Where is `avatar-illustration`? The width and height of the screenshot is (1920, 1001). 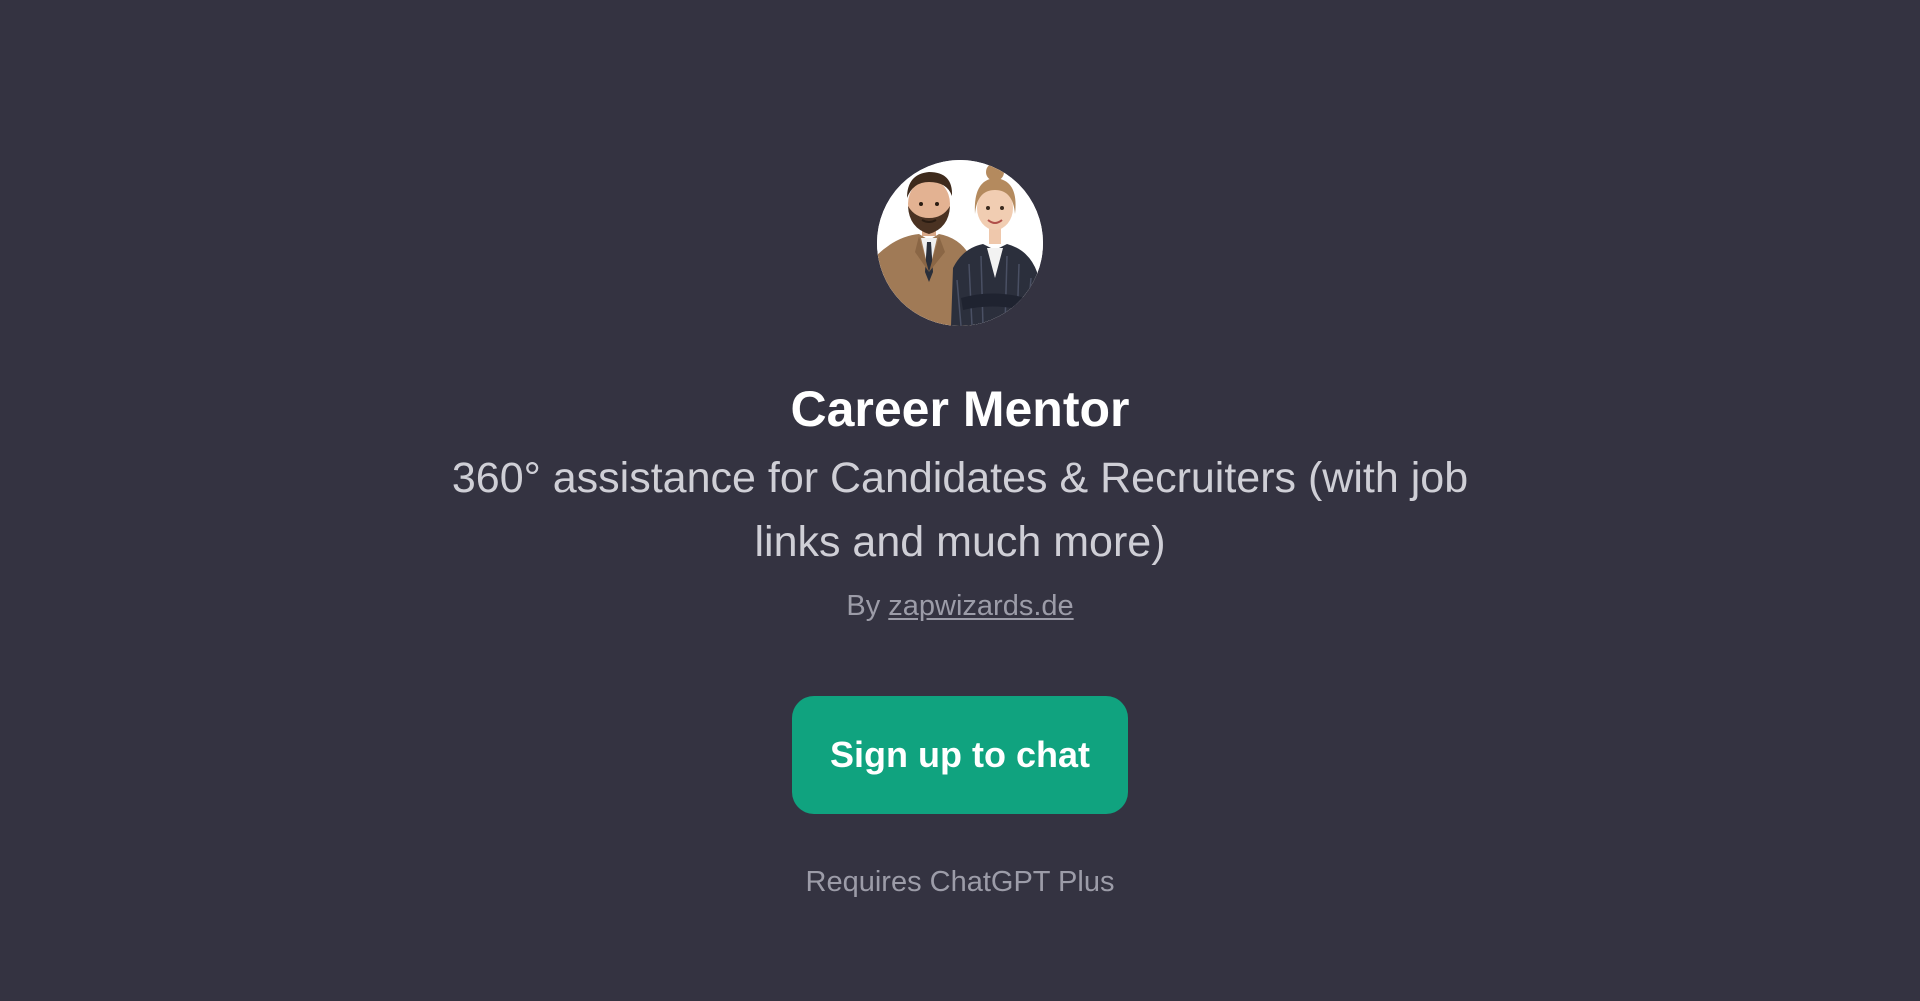 avatar-illustration is located at coordinates (960, 243).